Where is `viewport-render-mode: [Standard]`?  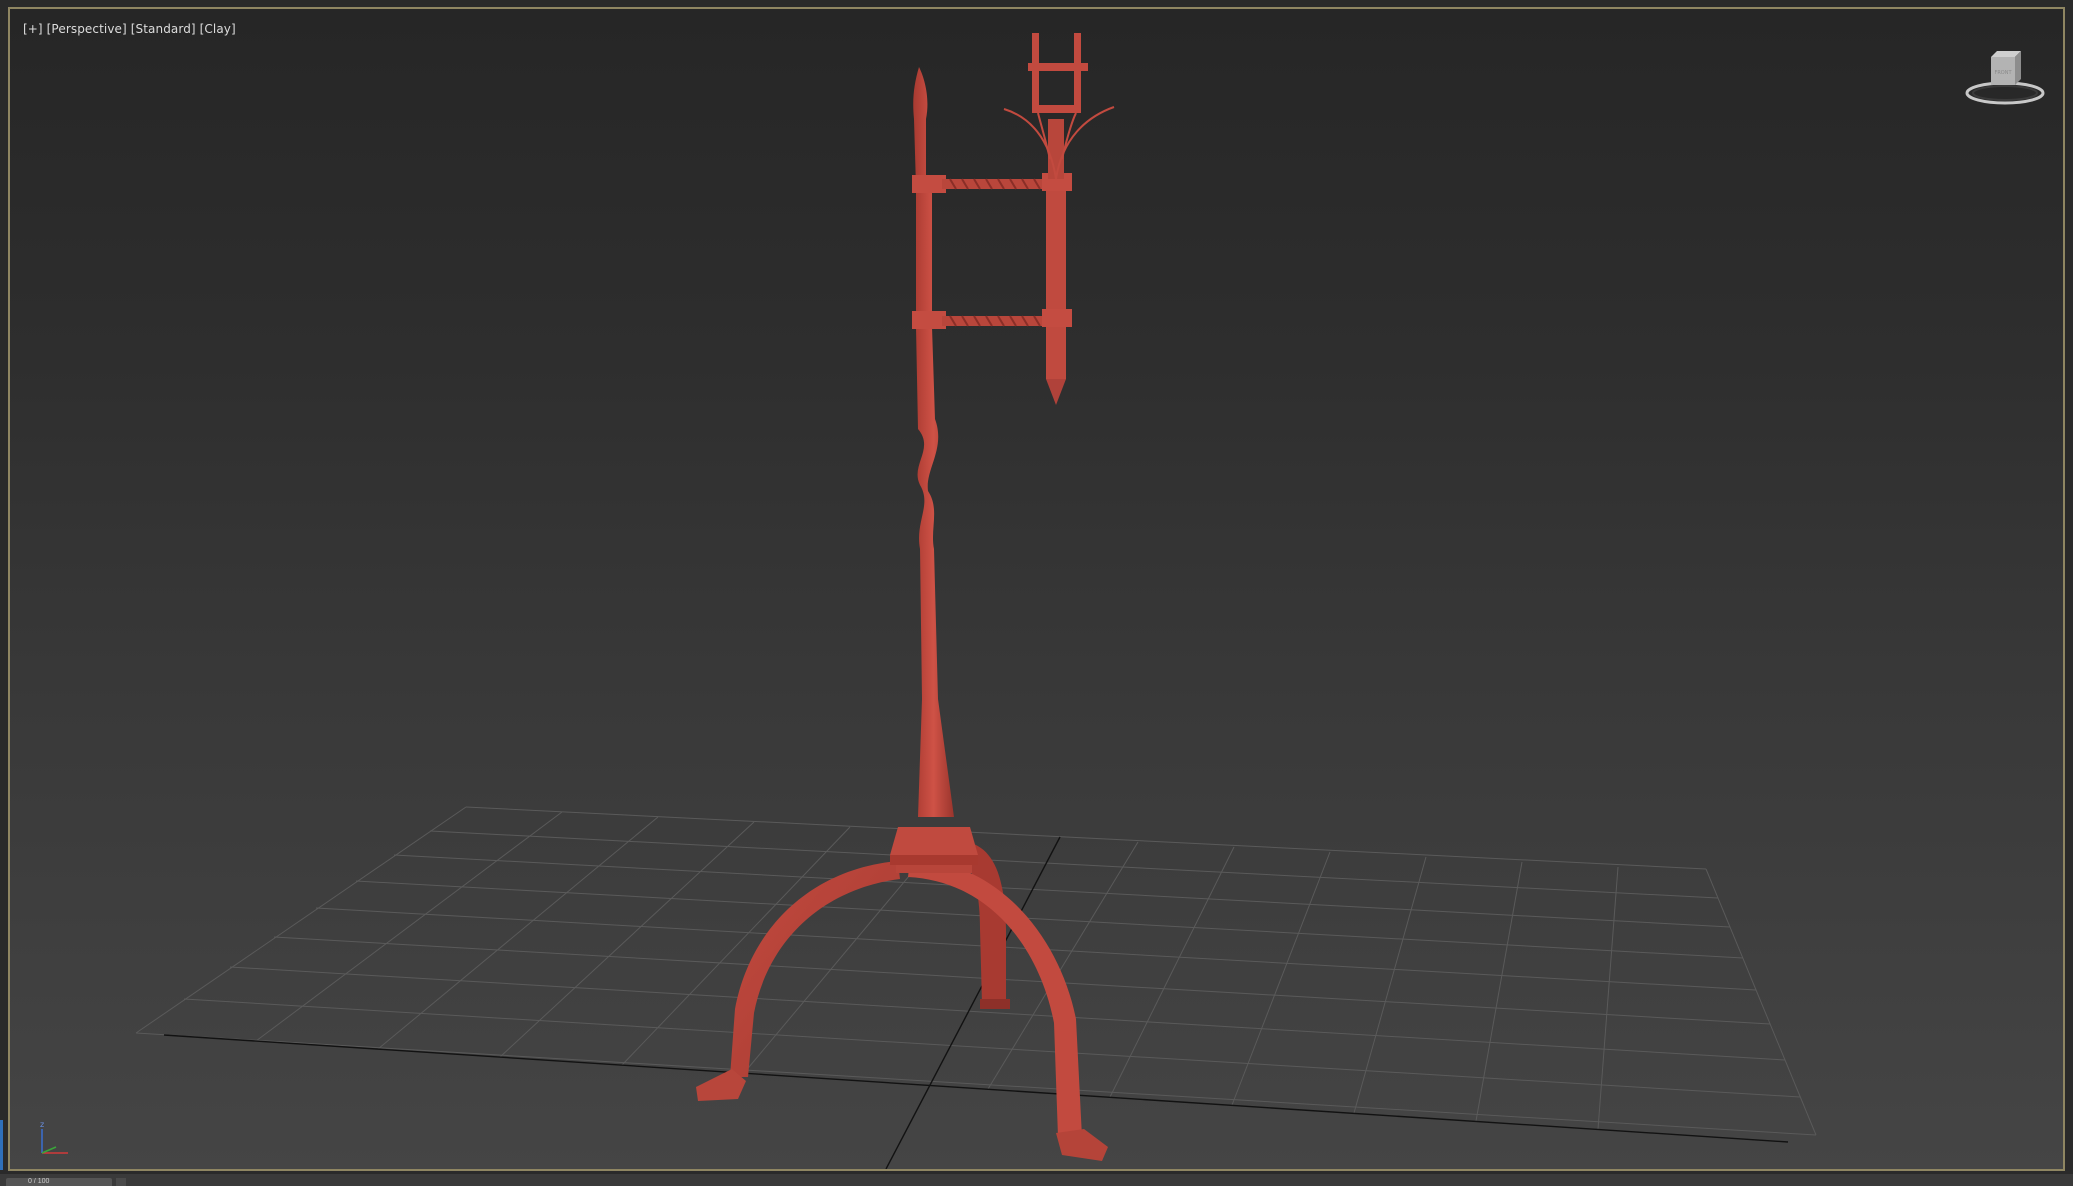
viewport-render-mode: [Standard] is located at coordinates (163, 29).